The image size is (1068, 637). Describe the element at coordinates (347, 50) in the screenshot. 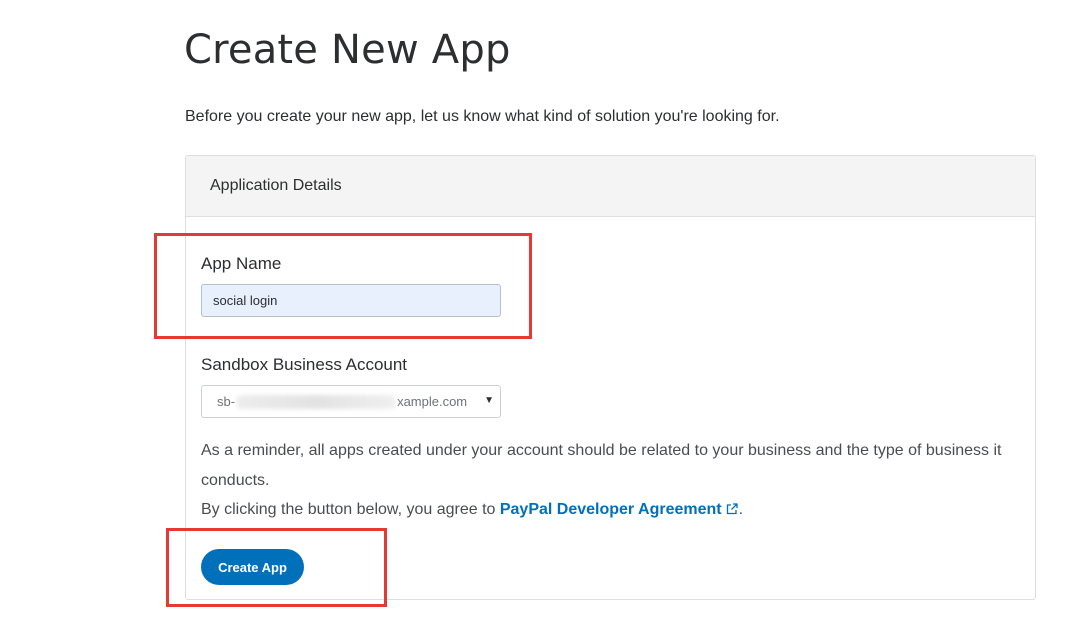

I see `page-title: Create New App` at that location.